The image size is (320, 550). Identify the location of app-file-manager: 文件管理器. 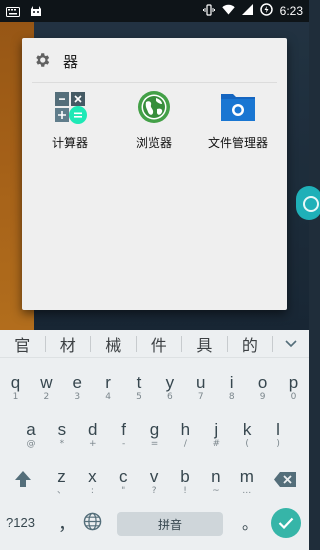
(238, 120).